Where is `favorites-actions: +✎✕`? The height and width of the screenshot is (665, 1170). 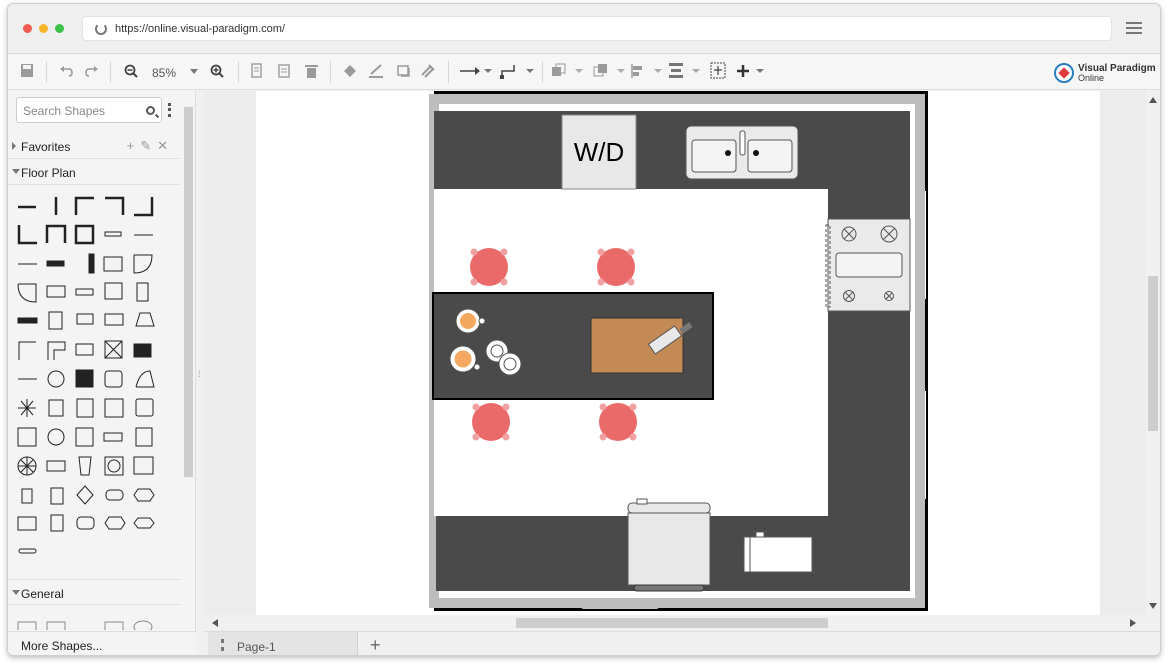 favorites-actions: +✎✕ is located at coordinates (150, 146).